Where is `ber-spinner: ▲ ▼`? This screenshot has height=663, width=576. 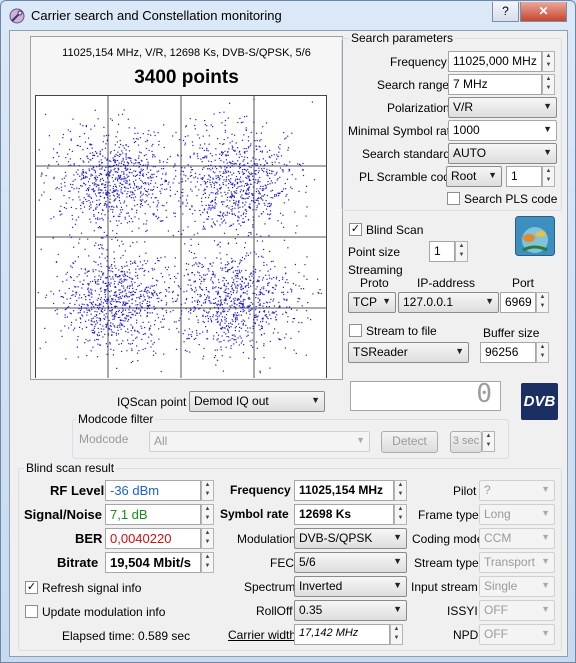 ber-spinner: ▲ ▼ is located at coordinates (207, 538).